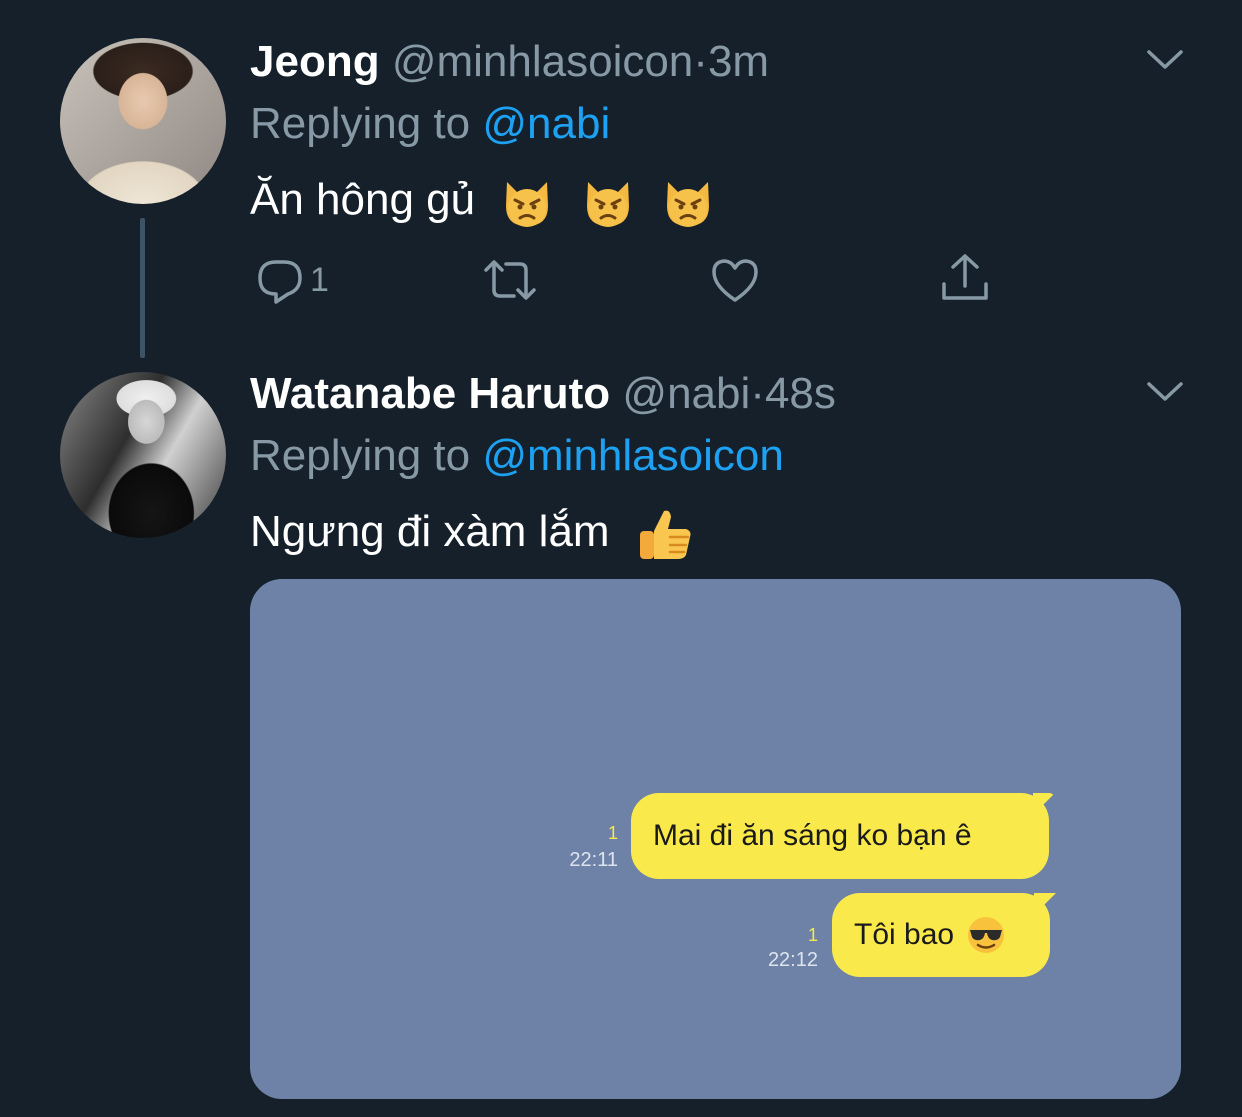  I want to click on display-name: Watanabe Haruto, so click(430, 393).